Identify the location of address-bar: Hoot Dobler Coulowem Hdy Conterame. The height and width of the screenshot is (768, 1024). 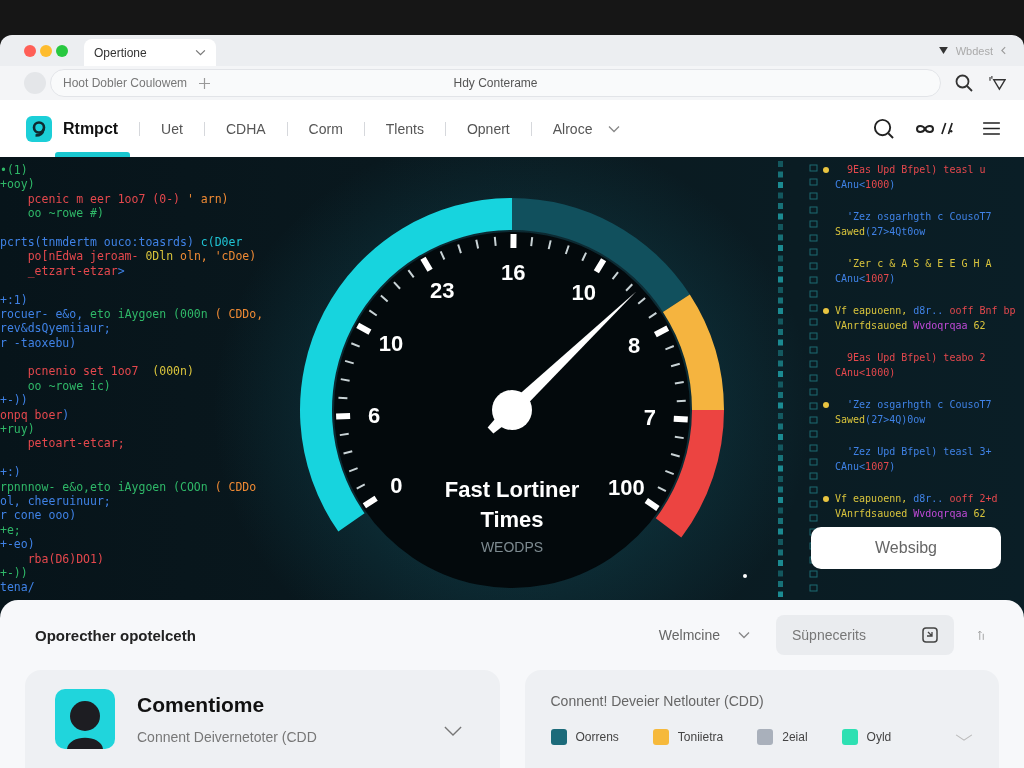
(495, 83).